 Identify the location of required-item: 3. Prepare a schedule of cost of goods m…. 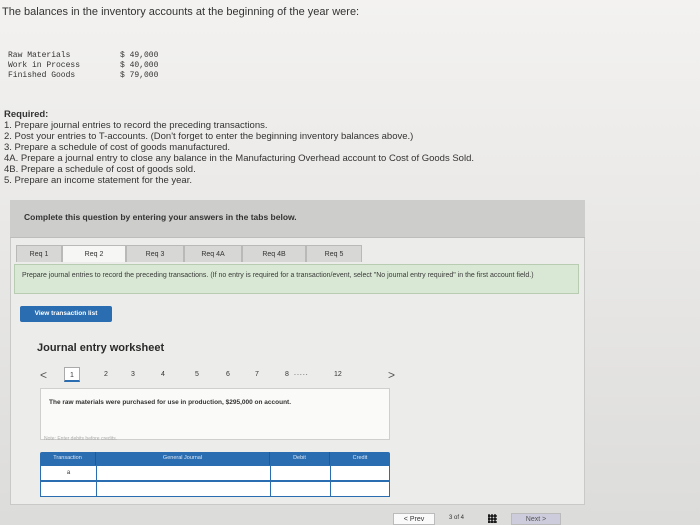
(117, 147).